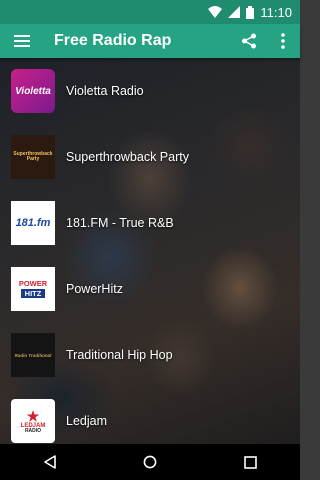  Describe the element at coordinates (94, 289) in the screenshot. I see `station-name: PowerHitz` at that location.